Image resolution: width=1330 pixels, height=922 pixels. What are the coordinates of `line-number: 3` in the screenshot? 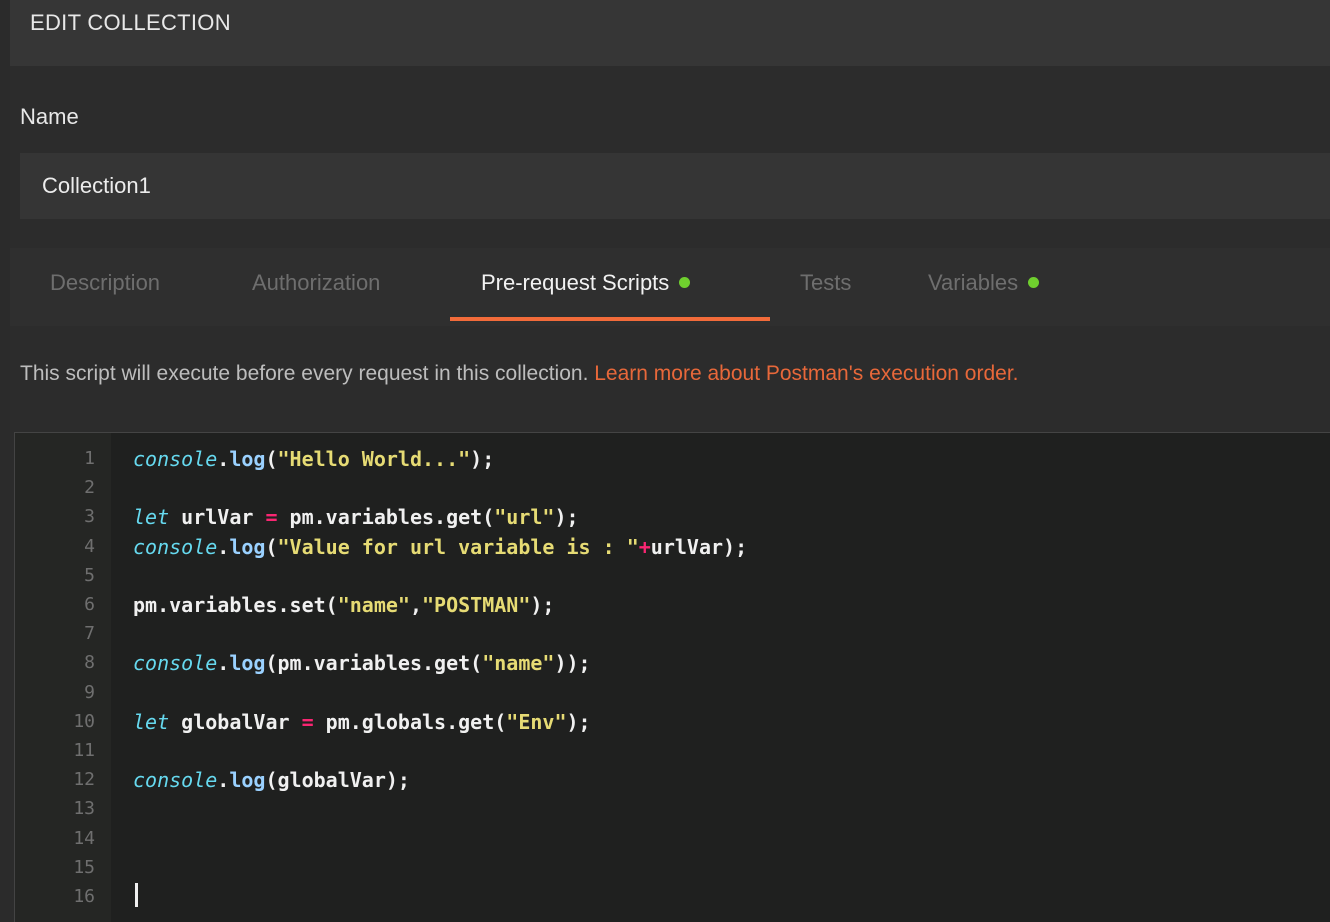 It's located at (89, 517).